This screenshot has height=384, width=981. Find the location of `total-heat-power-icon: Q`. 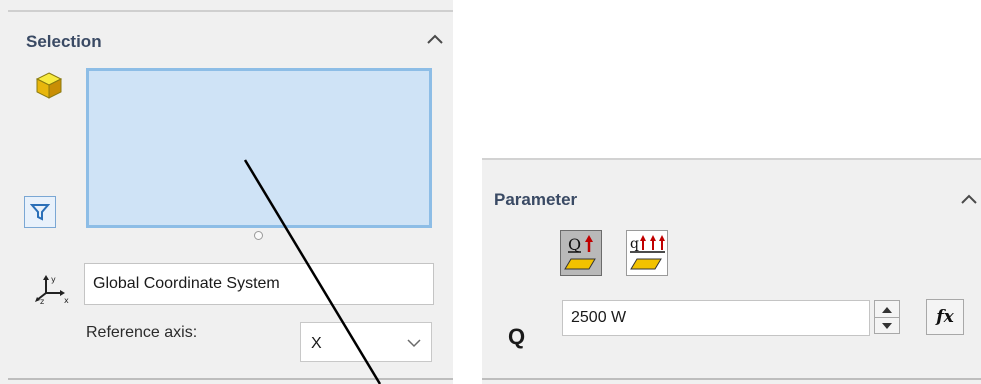

total-heat-power-icon: Q is located at coordinates (580, 252).